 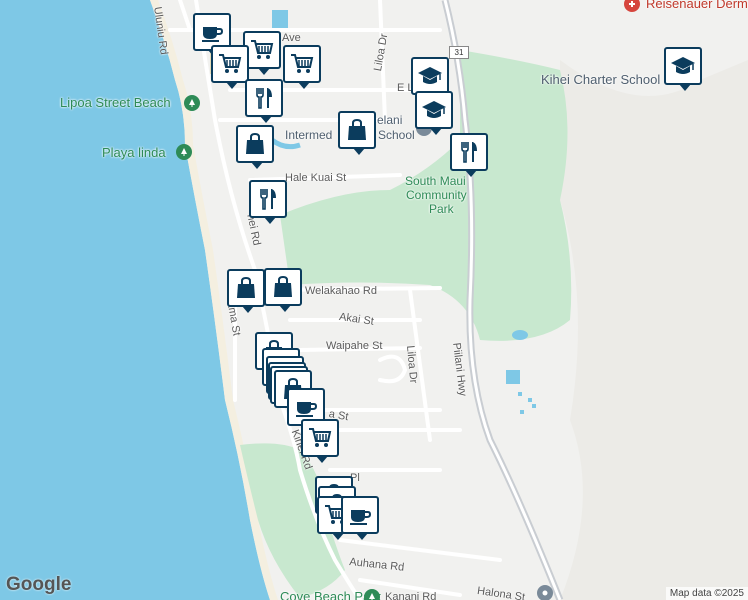 What do you see at coordinates (411, 595) in the screenshot?
I see `label-kanani-rd: Kanani Rd` at bounding box center [411, 595].